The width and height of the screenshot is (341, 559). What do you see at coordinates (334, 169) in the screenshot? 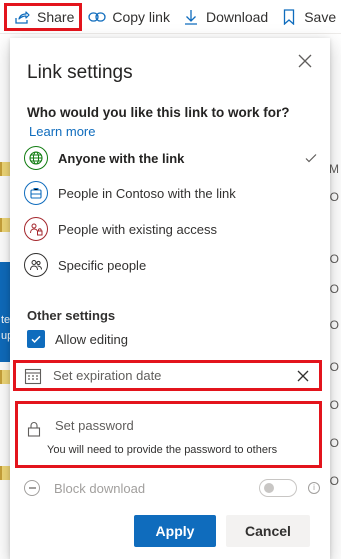
I see `column-header-letter: M` at bounding box center [334, 169].